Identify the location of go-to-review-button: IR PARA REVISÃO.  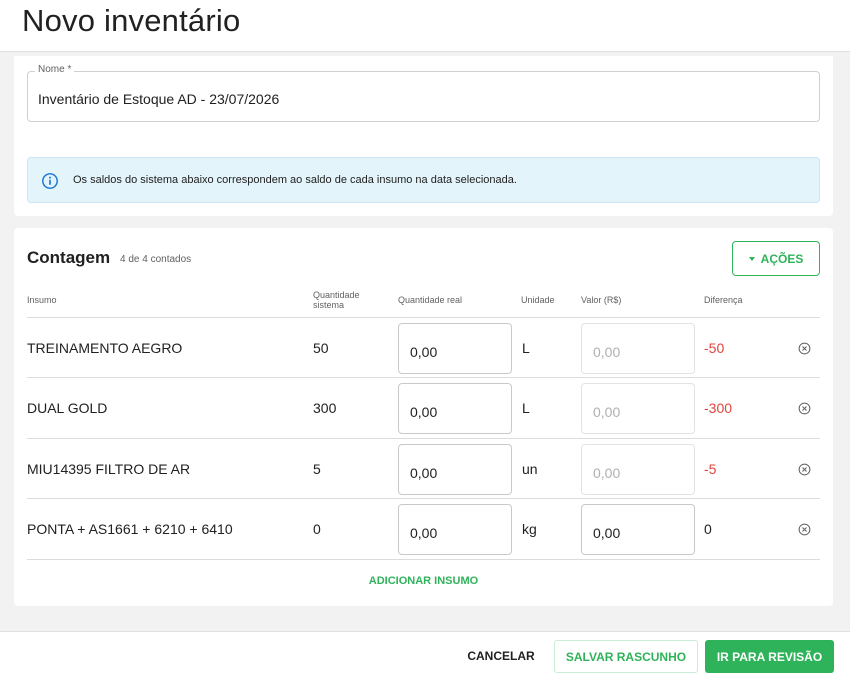
(769, 656).